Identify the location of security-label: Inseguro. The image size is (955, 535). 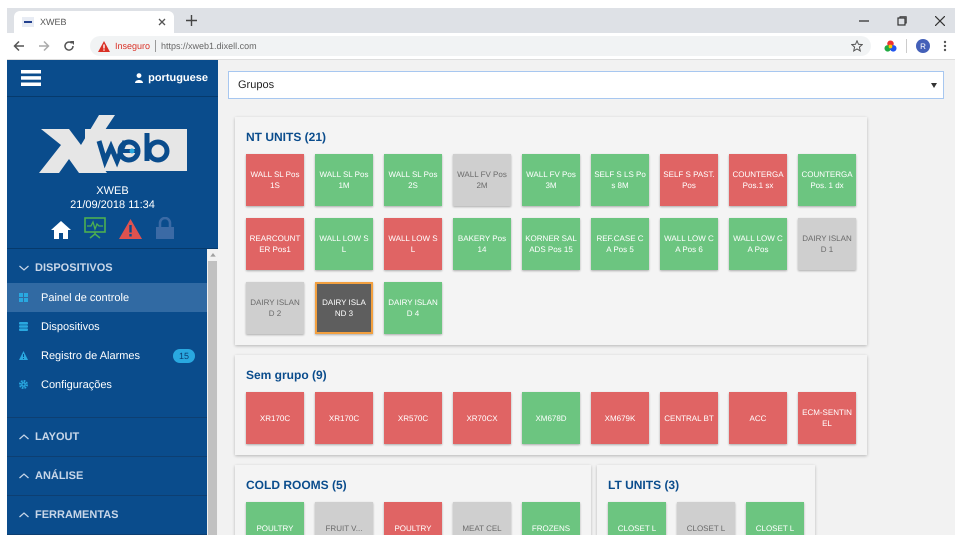
(132, 46).